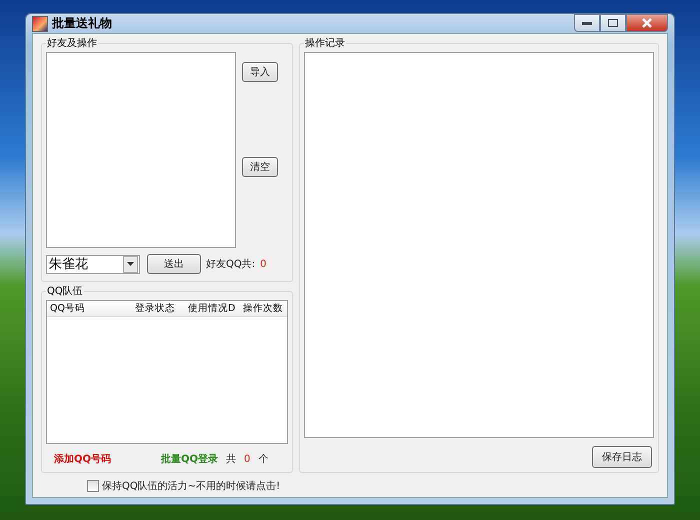 The image size is (700, 520). What do you see at coordinates (130, 264) in the screenshot?
I see `caret-icon` at bounding box center [130, 264].